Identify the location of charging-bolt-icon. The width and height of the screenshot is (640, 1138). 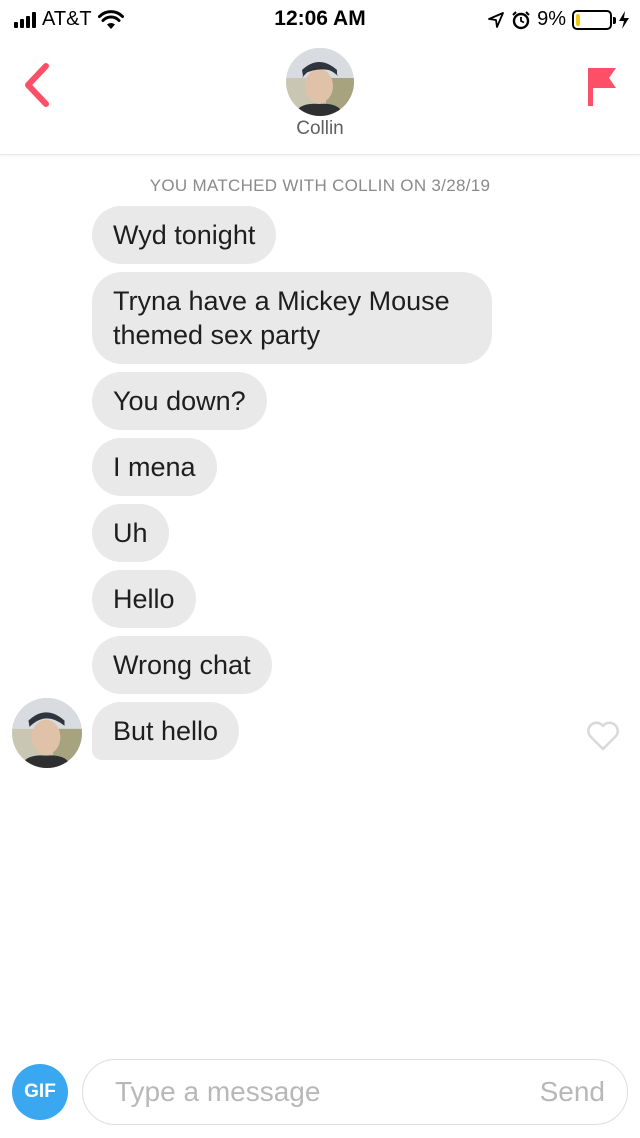
(624, 19).